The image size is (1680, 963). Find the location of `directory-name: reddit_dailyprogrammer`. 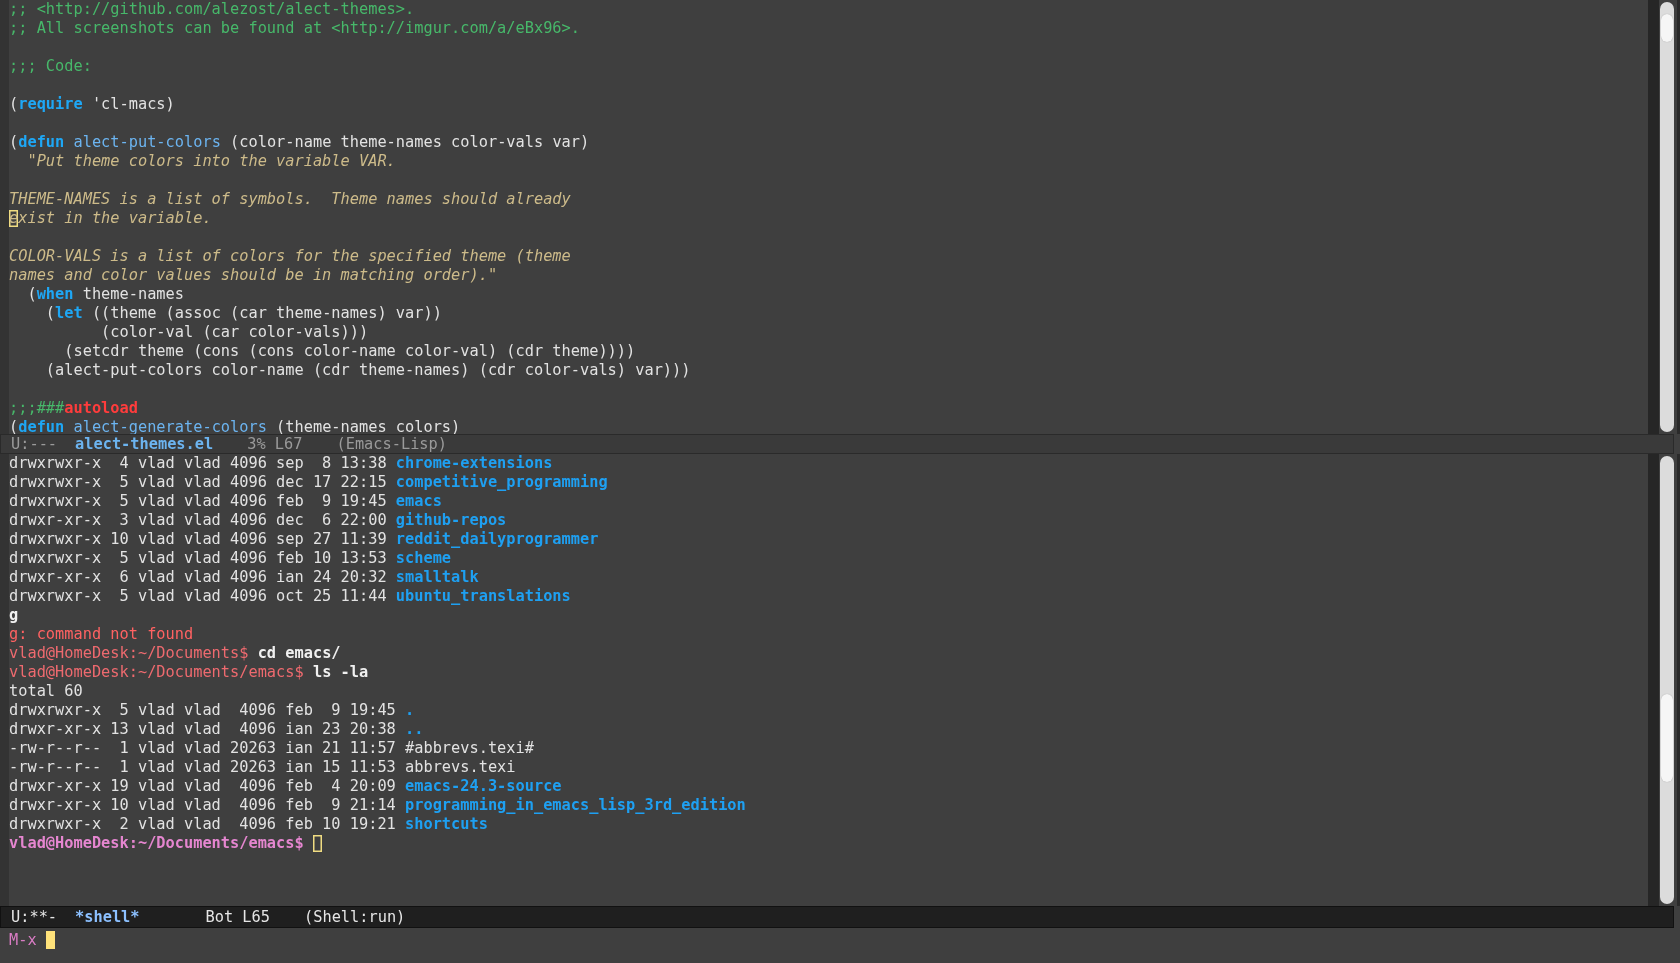

directory-name: reddit_dailyprogrammer is located at coordinates (497, 539).